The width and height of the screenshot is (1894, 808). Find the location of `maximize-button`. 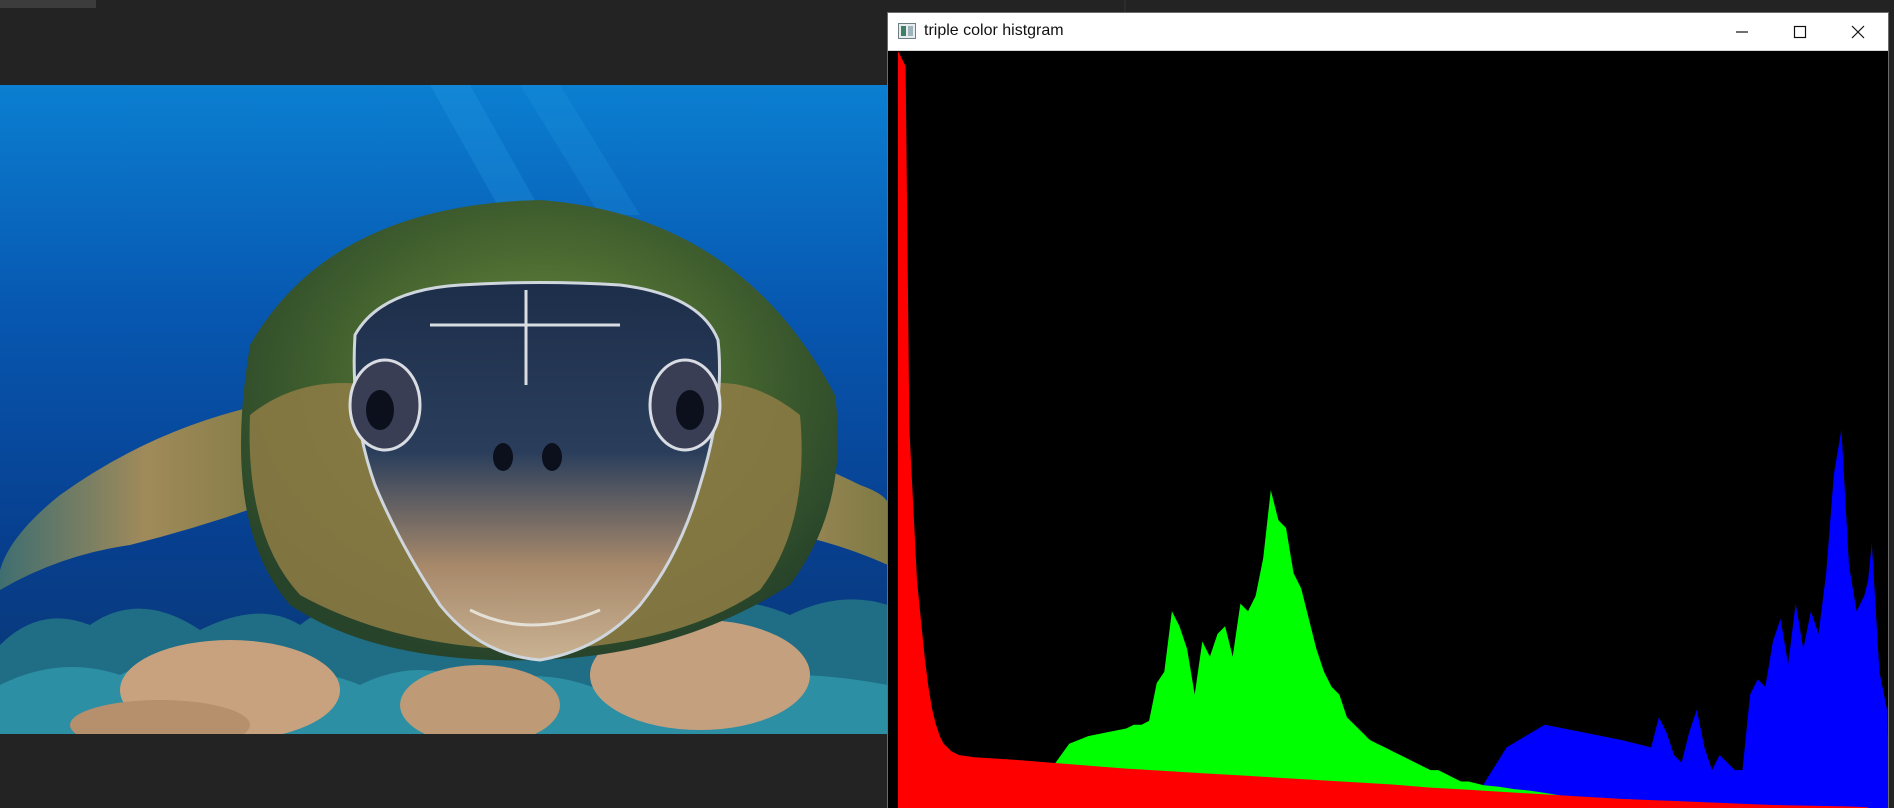

maximize-button is located at coordinates (1800, 32).